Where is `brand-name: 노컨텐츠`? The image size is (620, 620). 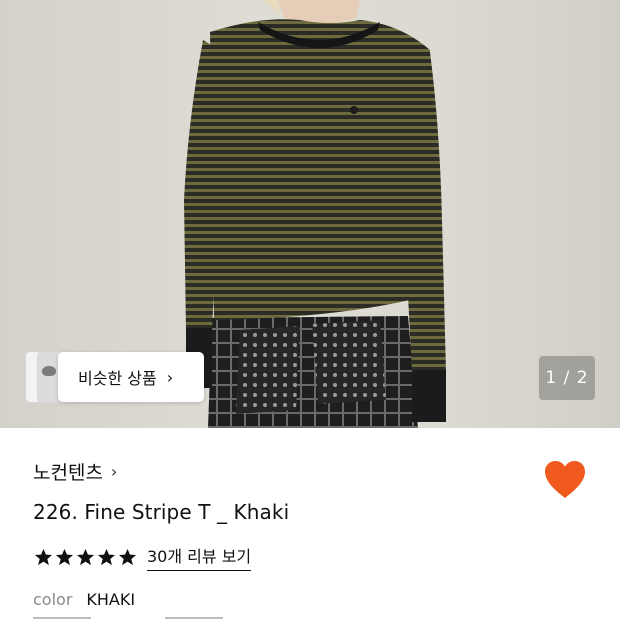 brand-name: 노컨텐츠 is located at coordinates (68, 473).